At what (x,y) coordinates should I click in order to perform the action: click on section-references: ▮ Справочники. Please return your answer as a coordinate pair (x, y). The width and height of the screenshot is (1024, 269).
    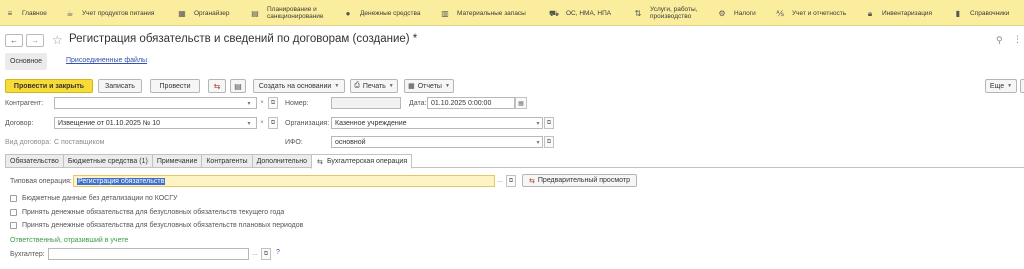
    Looking at the image, I should click on (982, 13).